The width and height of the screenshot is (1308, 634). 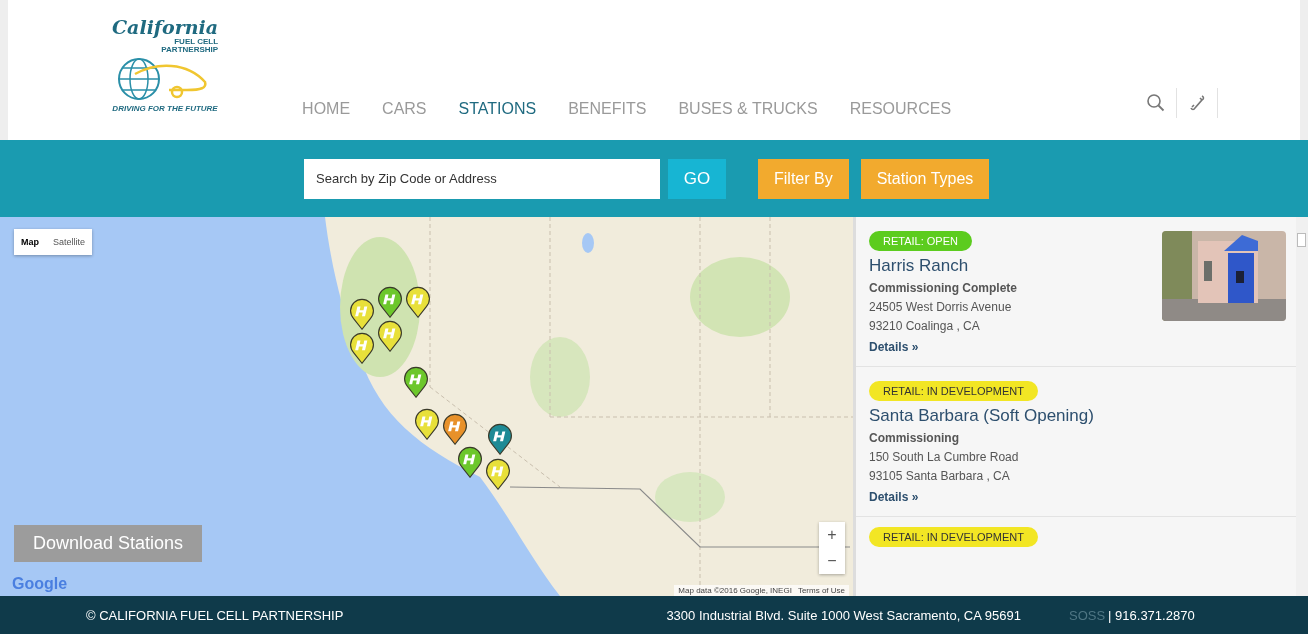 What do you see at coordinates (920, 241) in the screenshot?
I see `status-badge: RETAIL: OPEN` at bounding box center [920, 241].